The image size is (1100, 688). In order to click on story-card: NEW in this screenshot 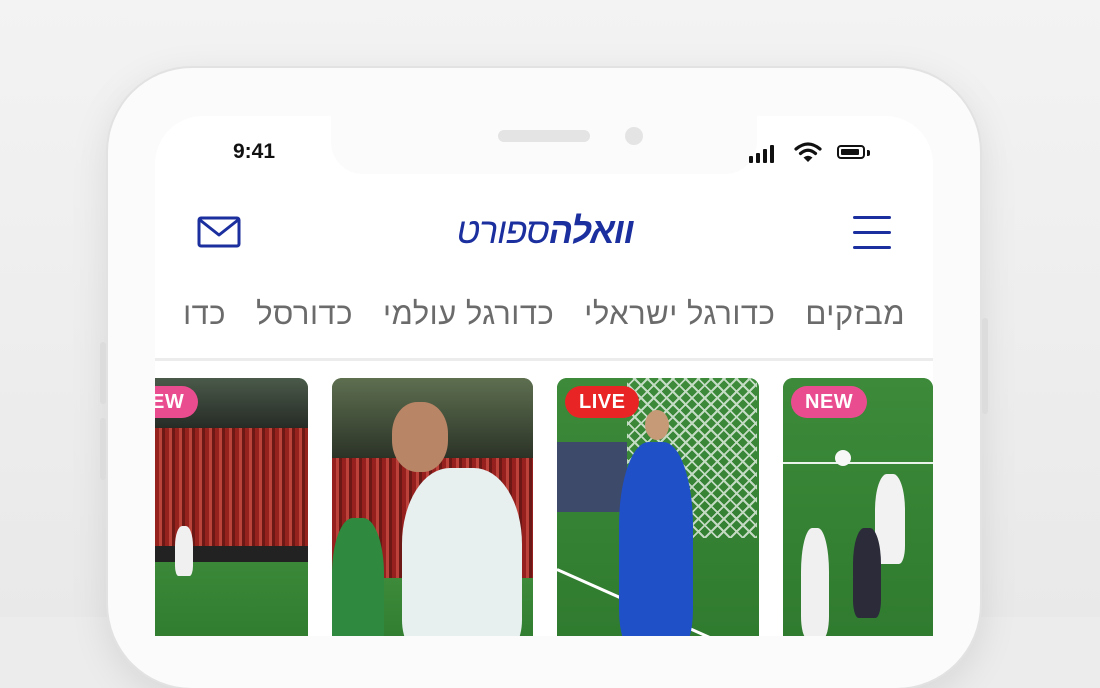, I will do `click(858, 507)`.